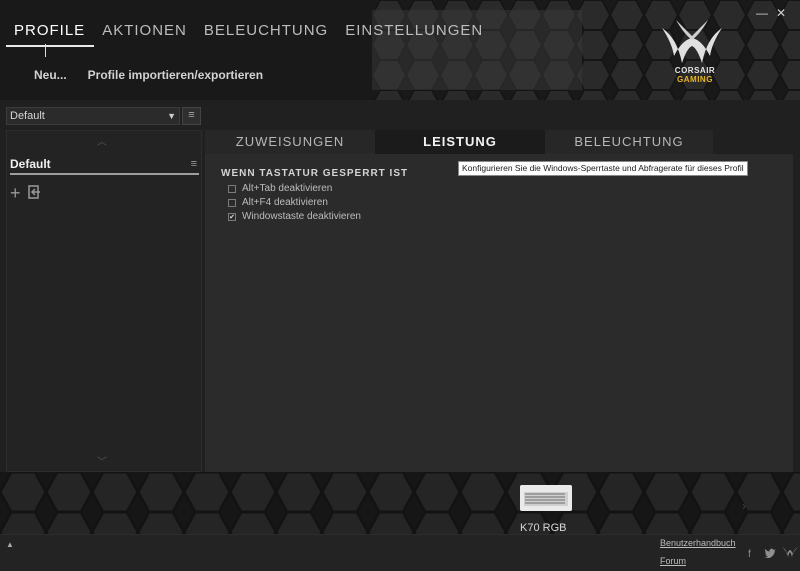 This screenshot has width=800, height=571. I want to click on chevron-down-icon: ▼, so click(171, 116).